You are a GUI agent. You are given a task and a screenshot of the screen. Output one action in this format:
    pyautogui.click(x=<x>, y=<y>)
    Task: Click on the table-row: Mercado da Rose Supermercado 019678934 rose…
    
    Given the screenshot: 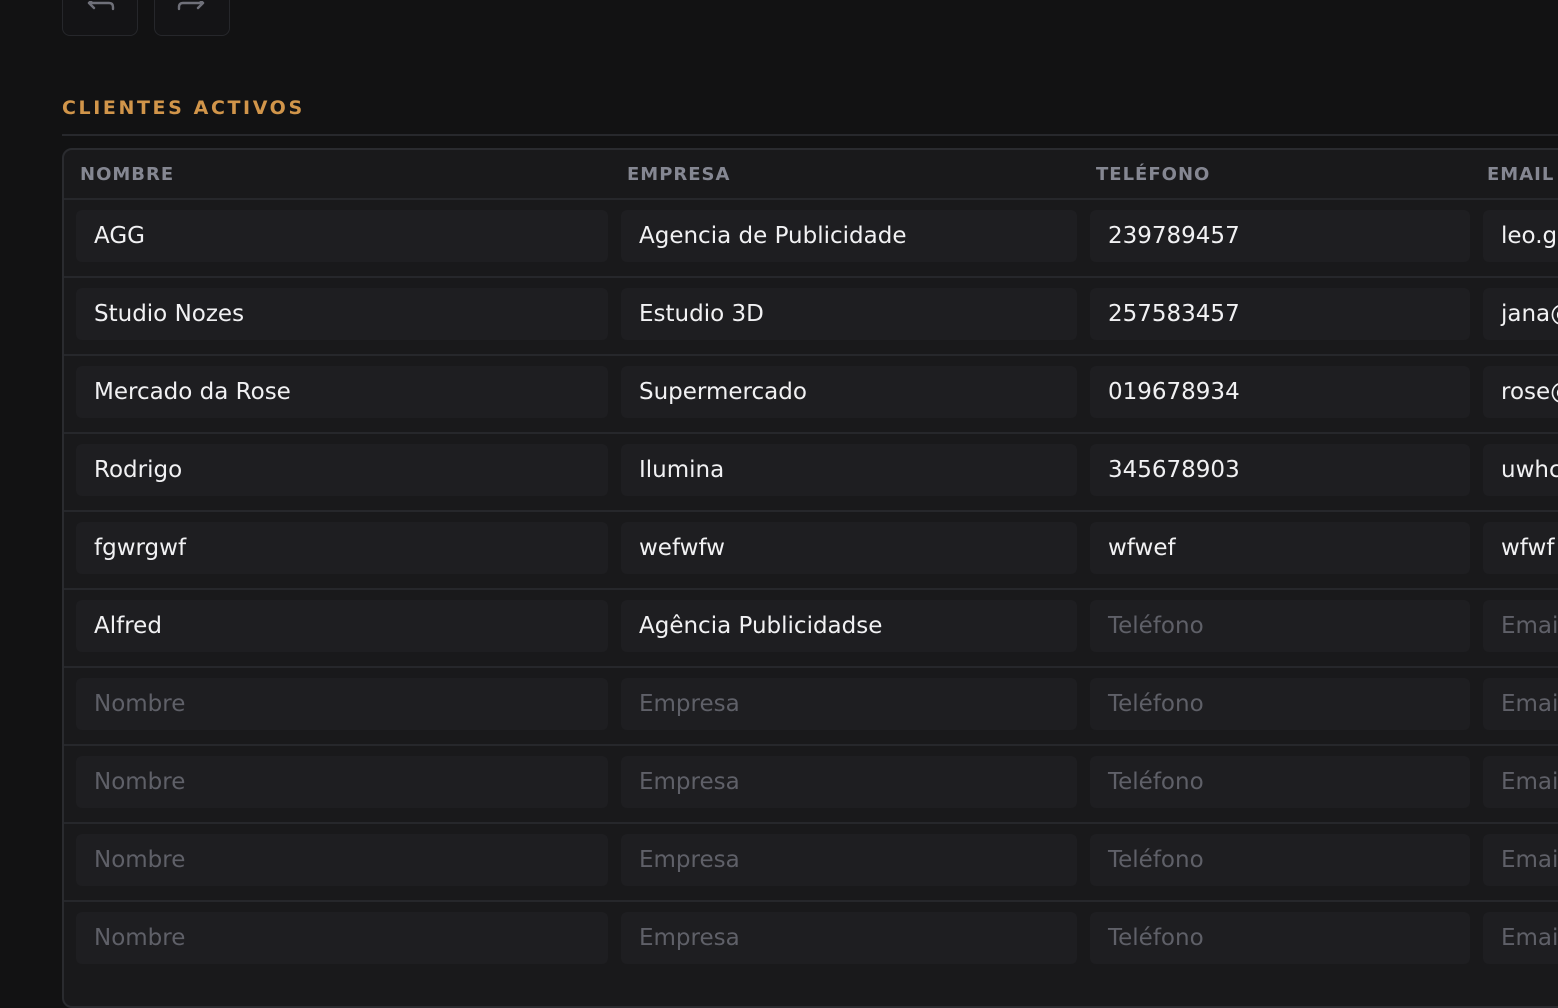 What is the action you would take?
    pyautogui.click(x=811, y=394)
    